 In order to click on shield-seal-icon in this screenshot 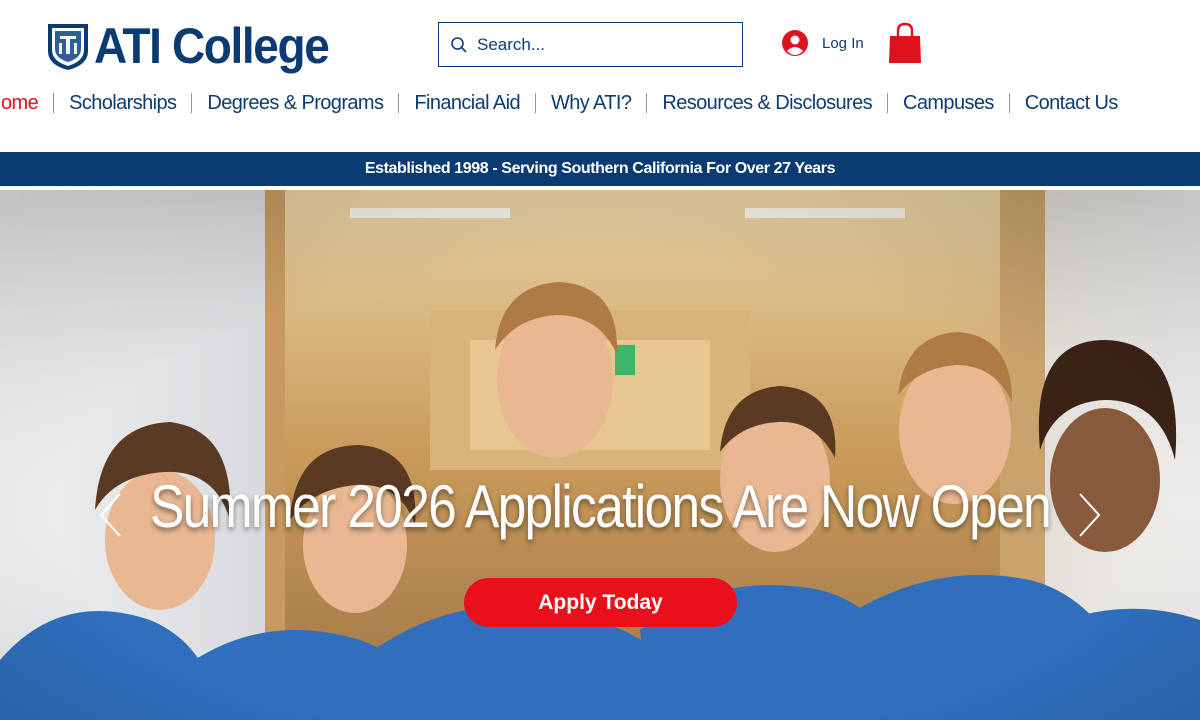, I will do `click(68, 47)`.